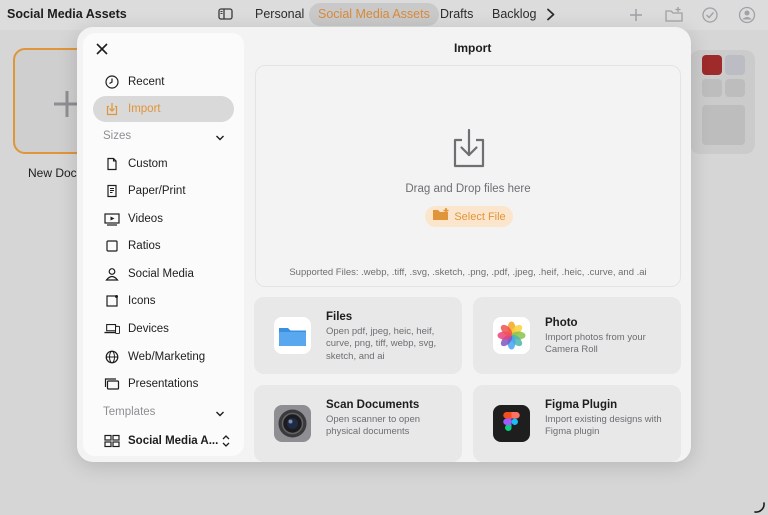  I want to click on close-icon, so click(102, 49).